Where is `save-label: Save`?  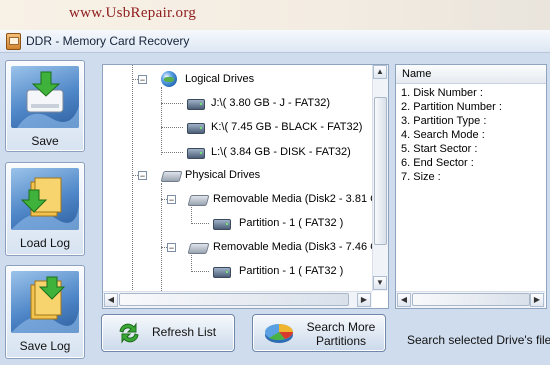
save-label: Save is located at coordinates (45, 141).